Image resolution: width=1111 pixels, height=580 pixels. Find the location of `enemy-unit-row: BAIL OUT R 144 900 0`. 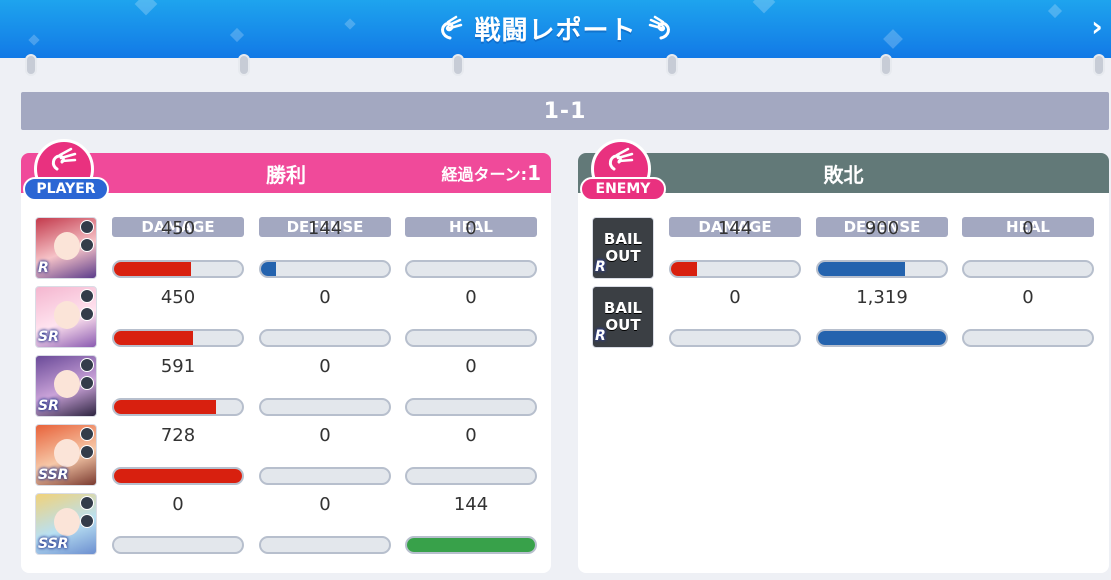

enemy-unit-row: BAIL OUT R 144 900 0 is located at coordinates (843, 250).